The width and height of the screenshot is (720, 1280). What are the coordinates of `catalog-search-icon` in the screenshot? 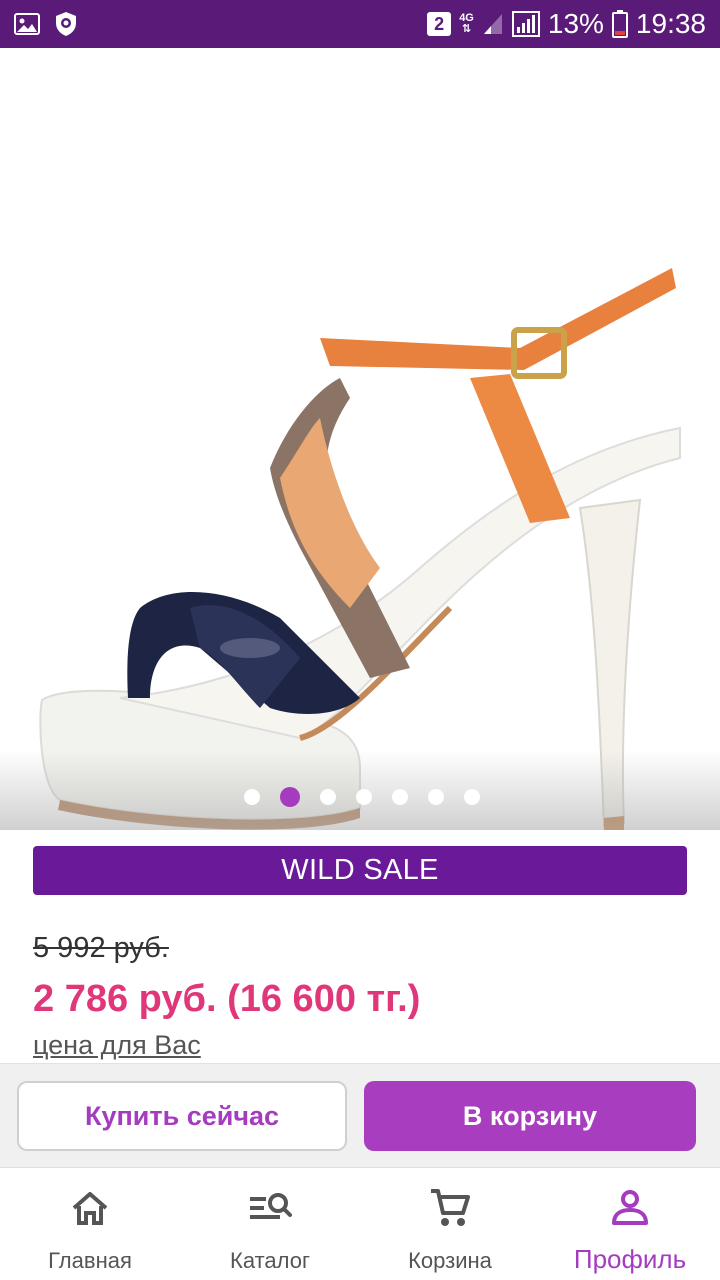 It's located at (270, 1208).